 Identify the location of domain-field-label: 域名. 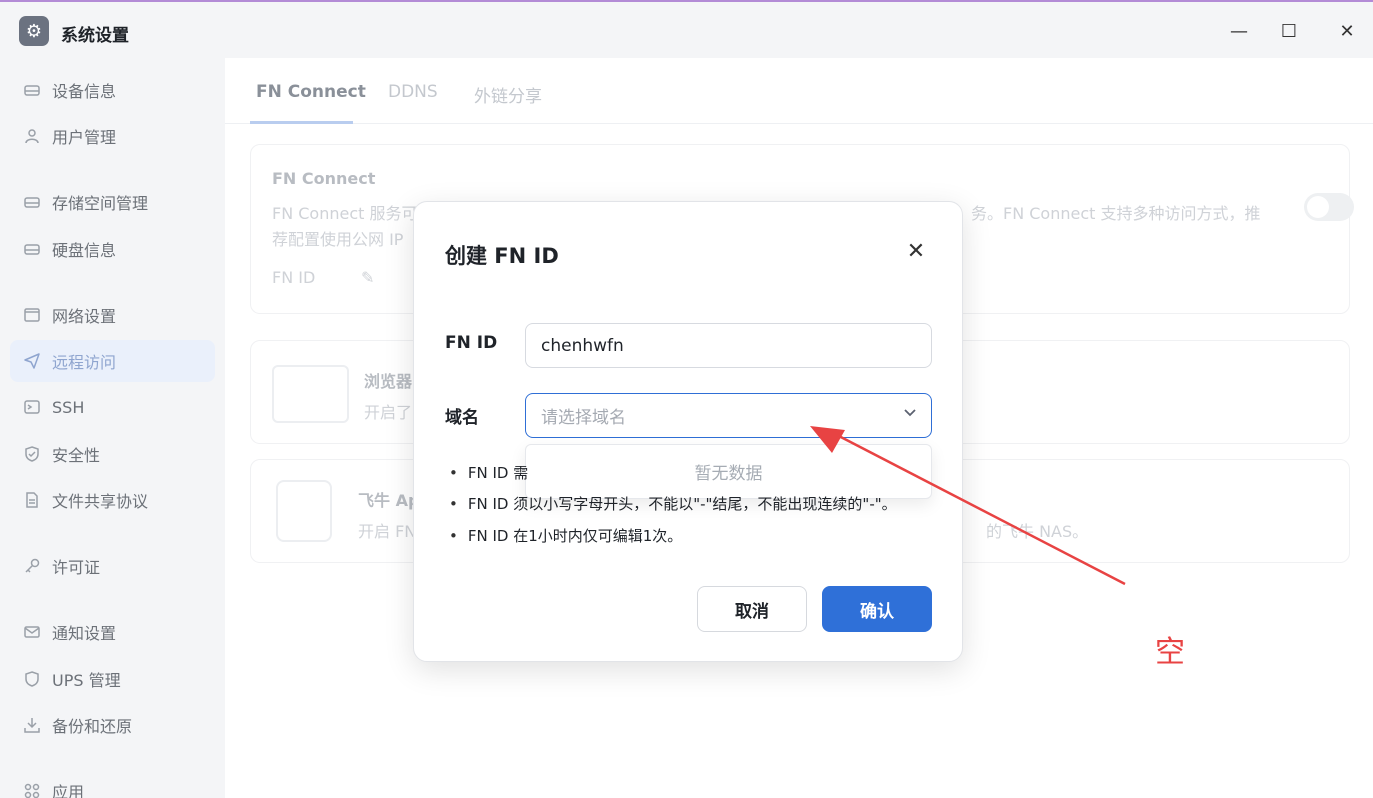
(462, 418).